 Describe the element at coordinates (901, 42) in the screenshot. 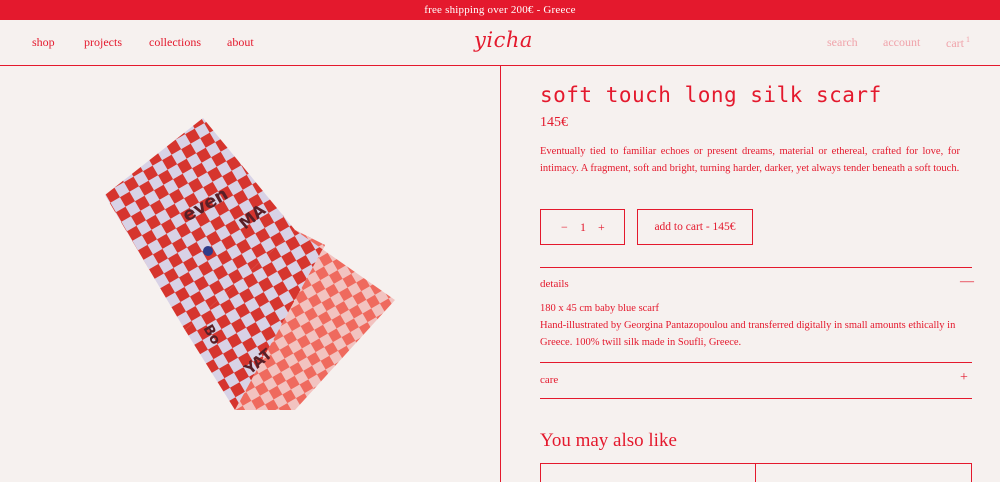

I see `nav-account: account` at that location.